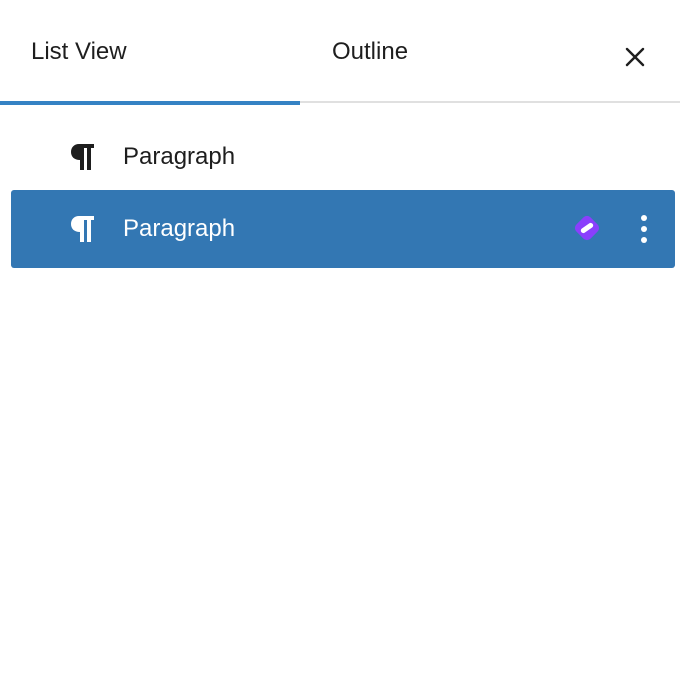 Image resolution: width=680 pixels, height=685 pixels. What do you see at coordinates (79, 51) in the screenshot?
I see `tab-list-view-label: List View` at bounding box center [79, 51].